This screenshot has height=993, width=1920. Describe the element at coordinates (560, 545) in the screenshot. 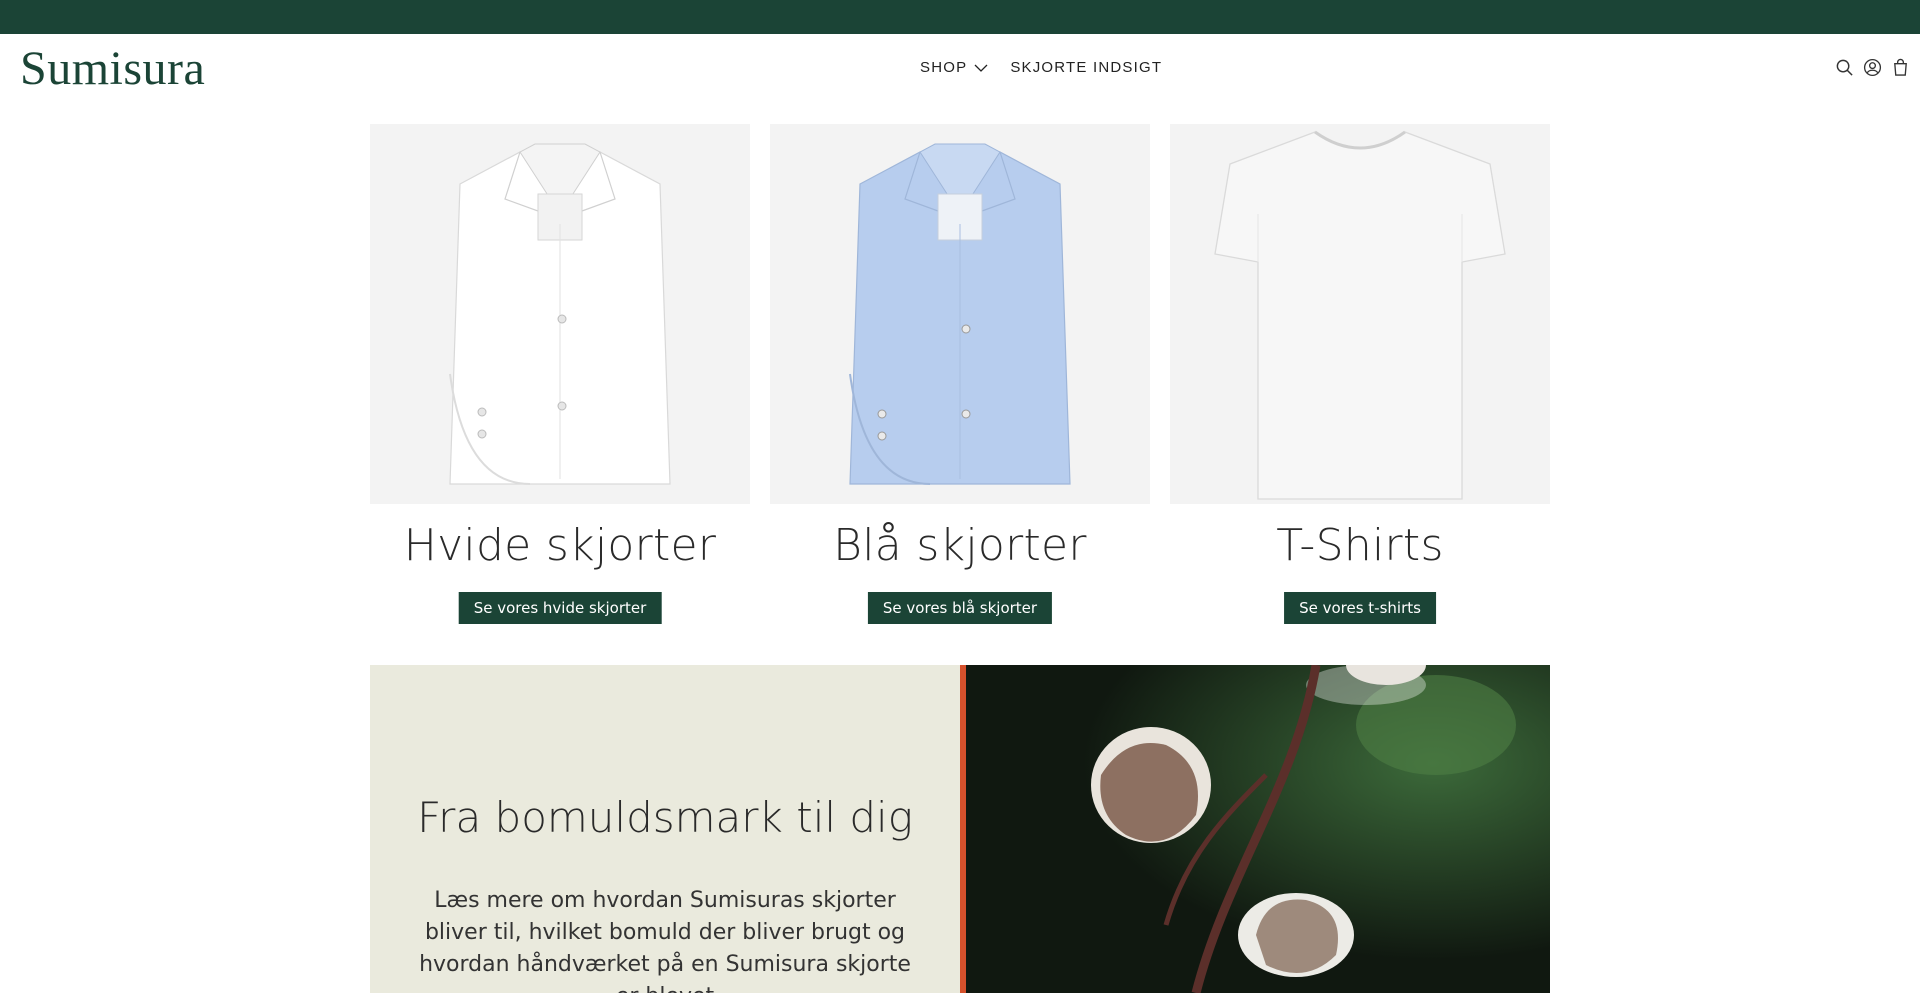

I see `product-title: Hvide skjorter` at that location.